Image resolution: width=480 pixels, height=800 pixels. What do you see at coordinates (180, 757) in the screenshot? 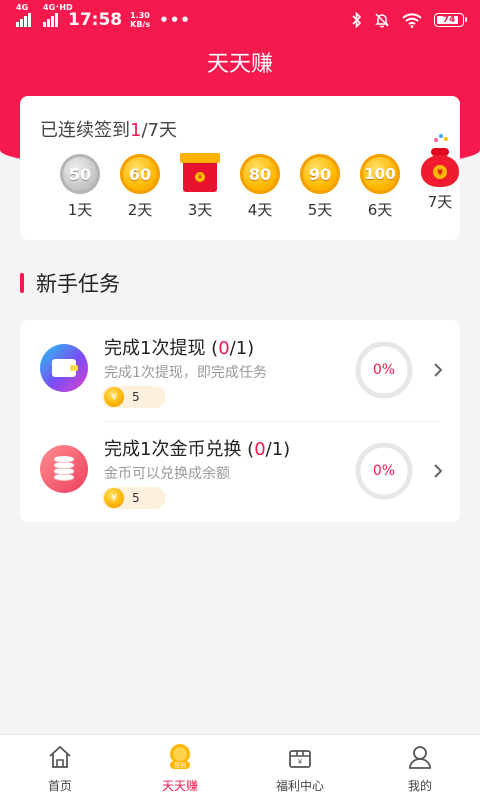
I see `signin-coin-icon: 签到` at bounding box center [180, 757].